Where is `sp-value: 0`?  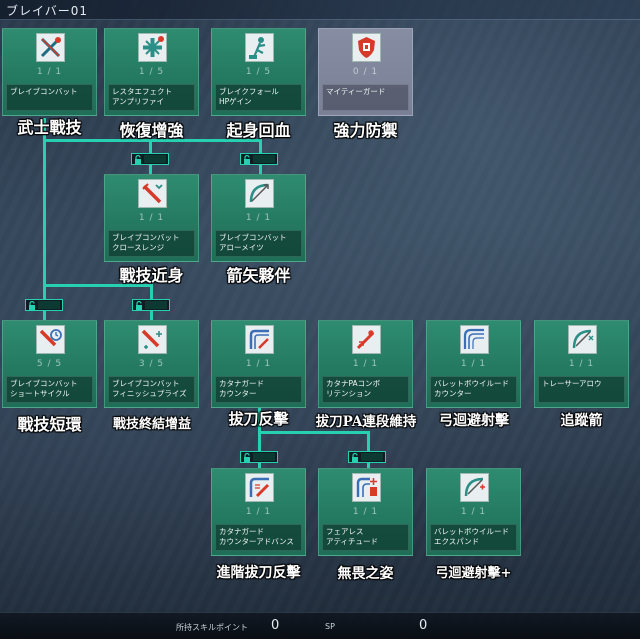
sp-value: 0 is located at coordinates (423, 625).